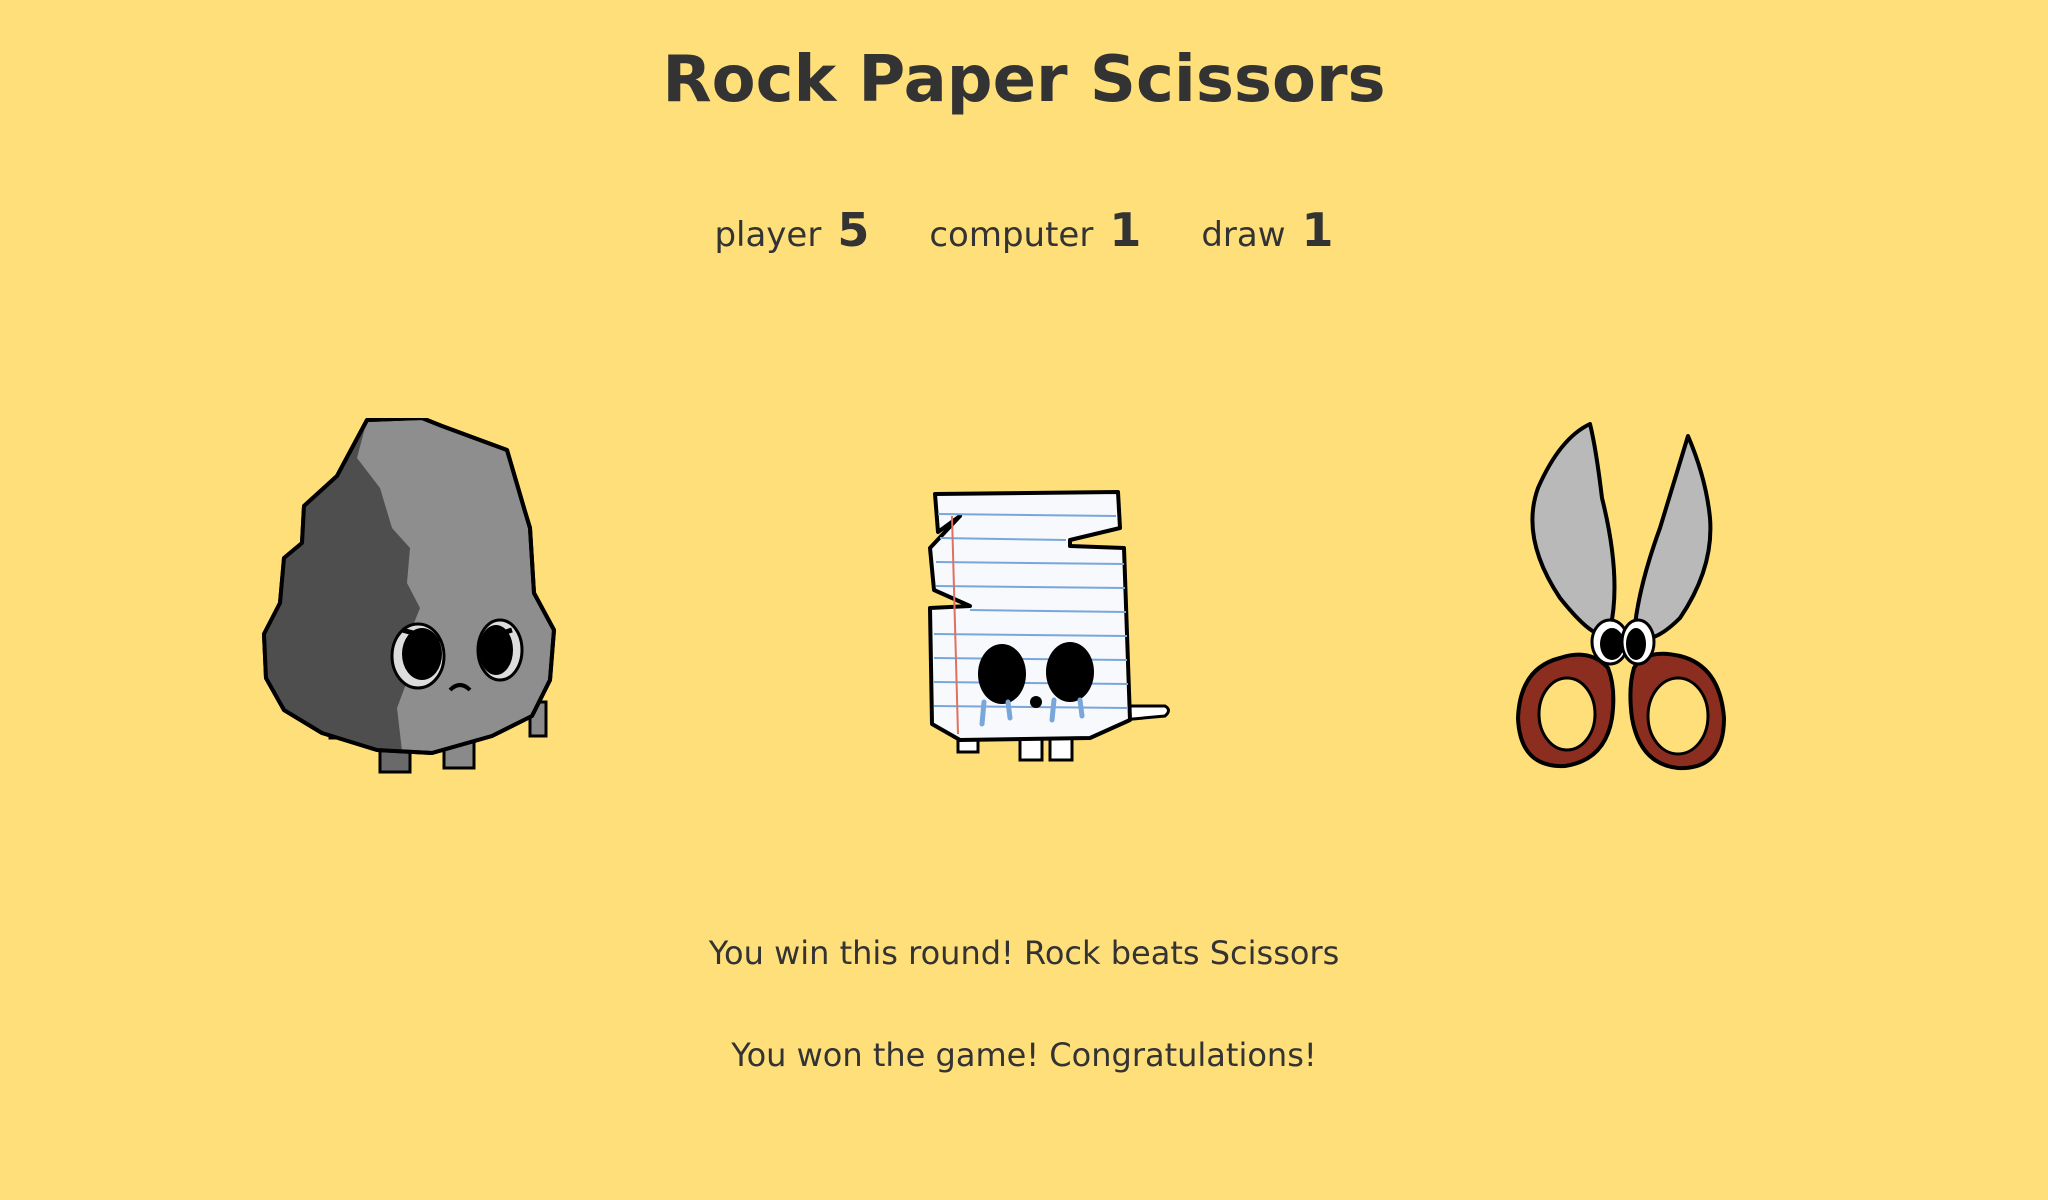  What do you see at coordinates (409, 596) in the screenshot?
I see `rock-character-icon` at bounding box center [409, 596].